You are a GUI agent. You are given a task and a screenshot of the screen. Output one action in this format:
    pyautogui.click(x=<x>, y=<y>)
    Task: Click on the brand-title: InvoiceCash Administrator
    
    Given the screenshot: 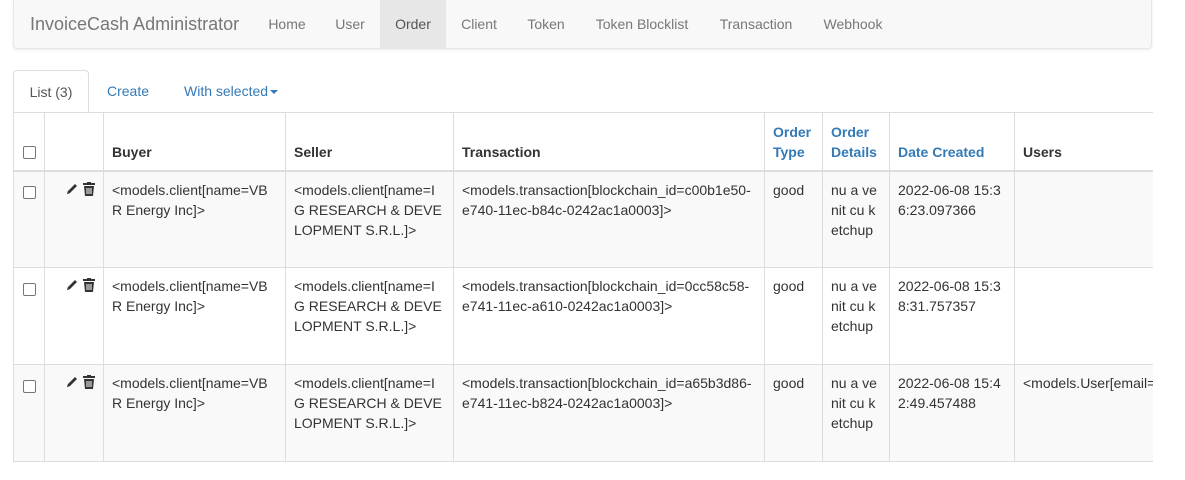 What is the action you would take?
    pyautogui.click(x=134, y=24)
    